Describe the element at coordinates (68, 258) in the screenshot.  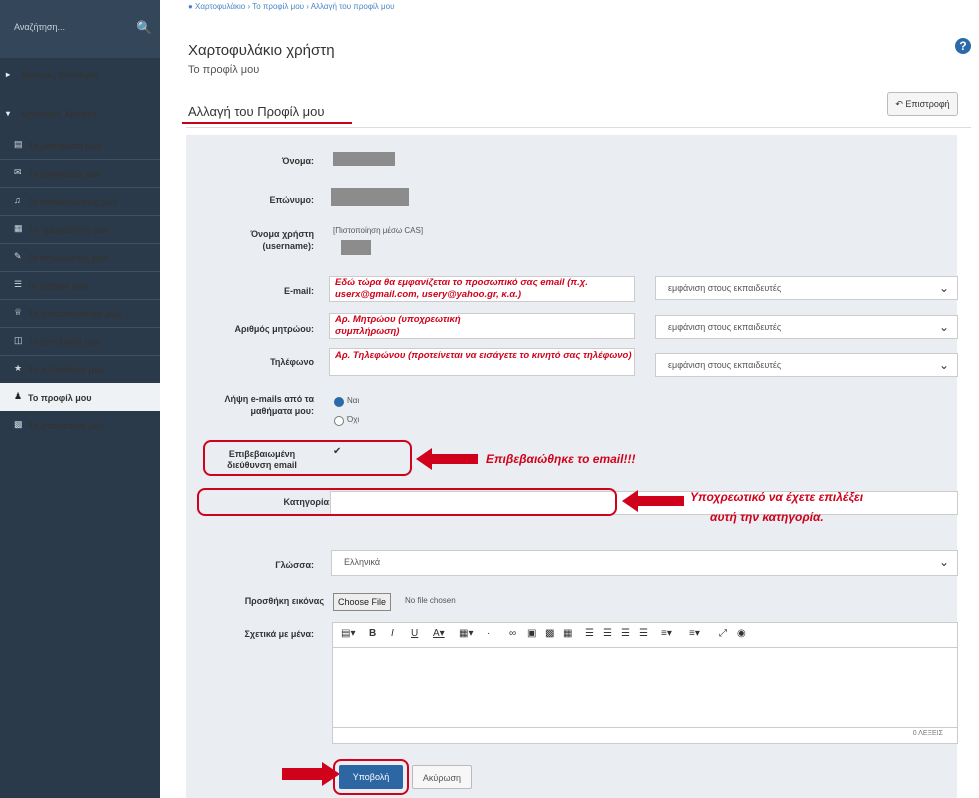
I see `sidebar-item-label: Οι σημειώσεις μου` at that location.